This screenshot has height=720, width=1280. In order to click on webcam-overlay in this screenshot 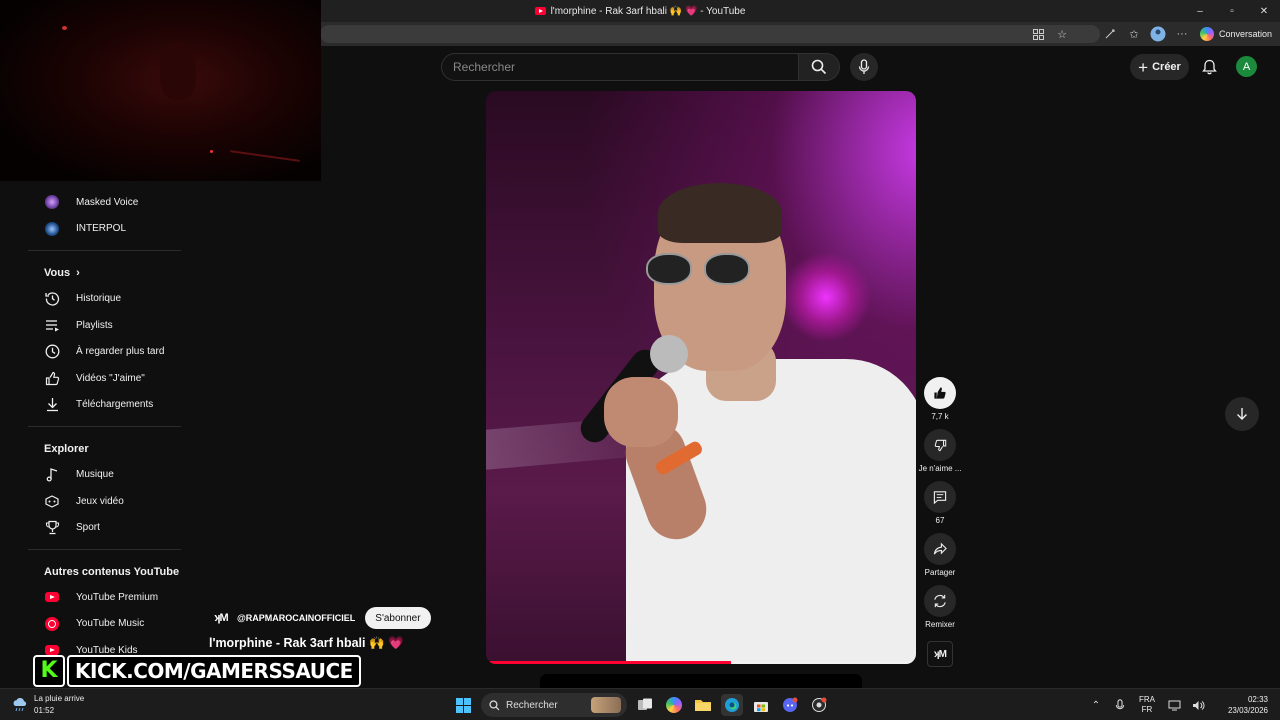, I will do `click(160, 90)`.